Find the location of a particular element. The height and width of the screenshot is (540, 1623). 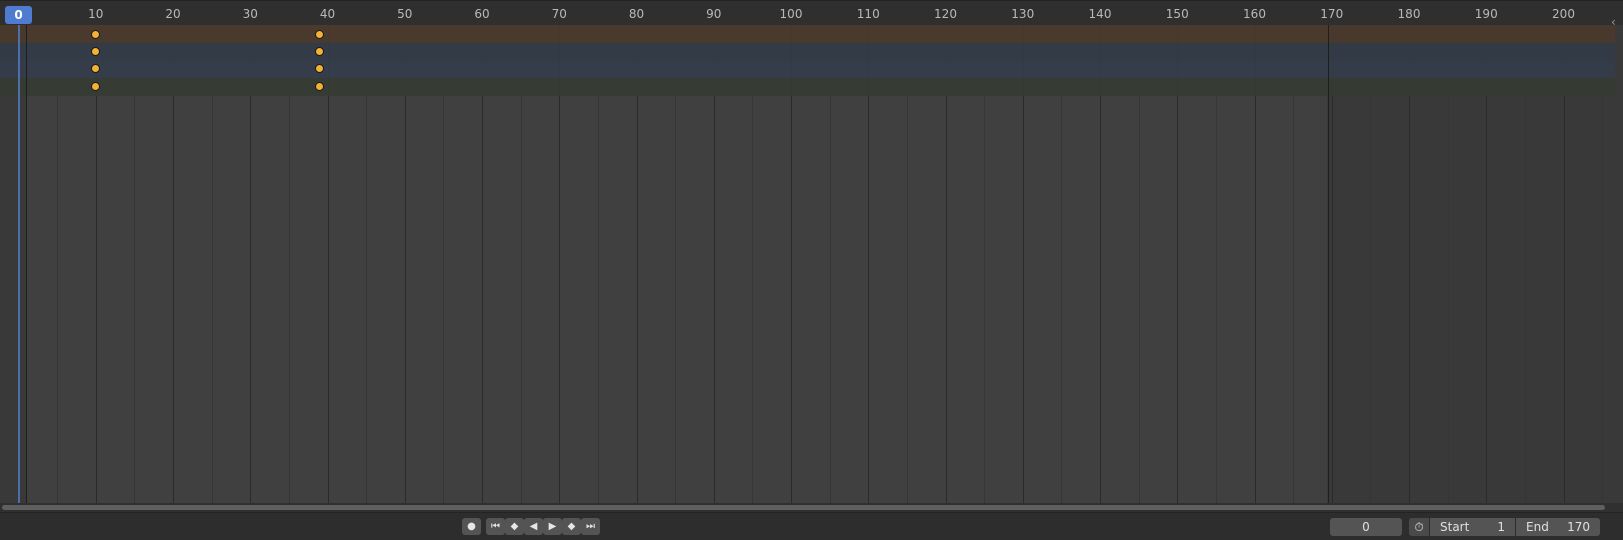

record-icon: ● is located at coordinates (471, 526).